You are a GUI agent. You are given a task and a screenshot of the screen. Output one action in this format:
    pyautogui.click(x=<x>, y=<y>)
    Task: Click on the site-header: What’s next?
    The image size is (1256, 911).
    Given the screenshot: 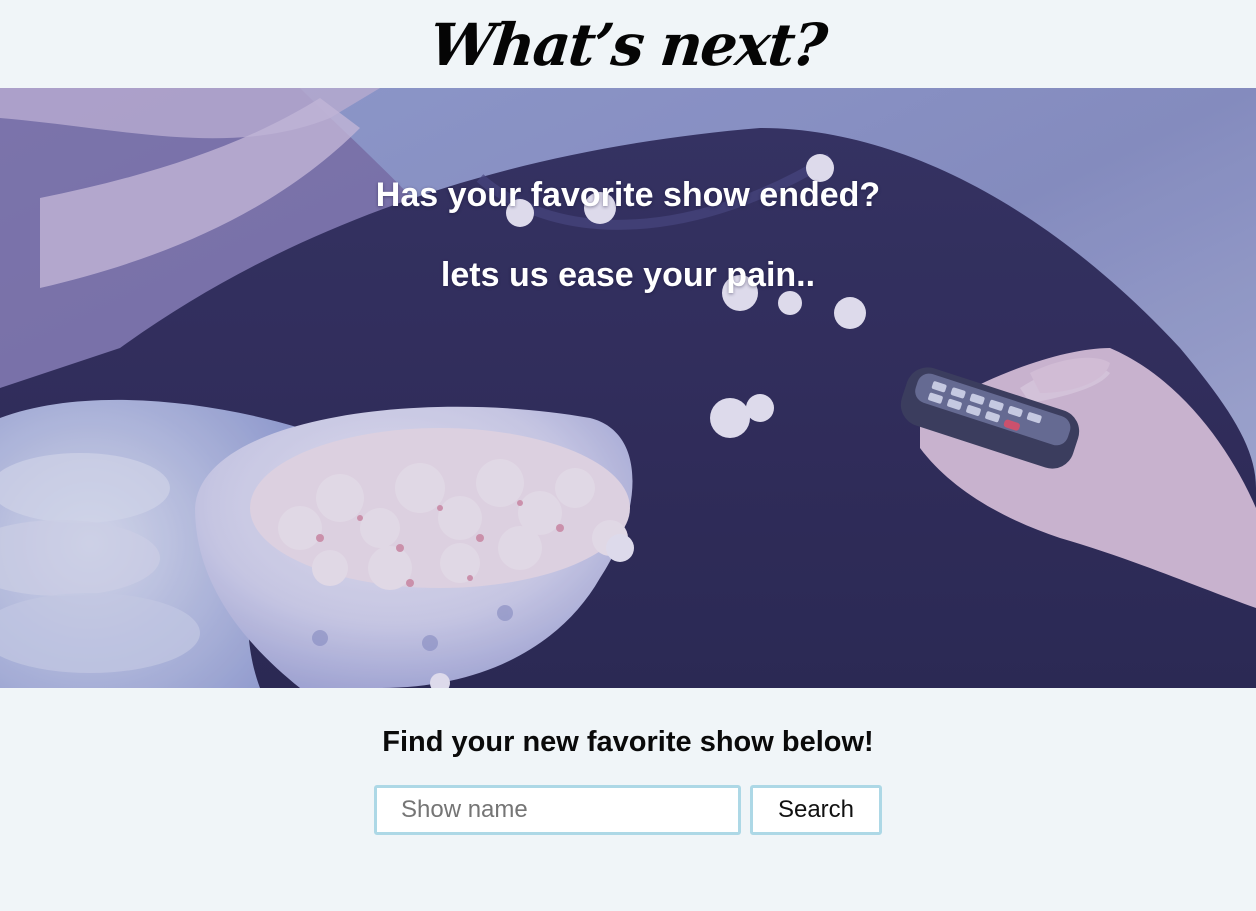 What is the action you would take?
    pyautogui.click(x=628, y=44)
    